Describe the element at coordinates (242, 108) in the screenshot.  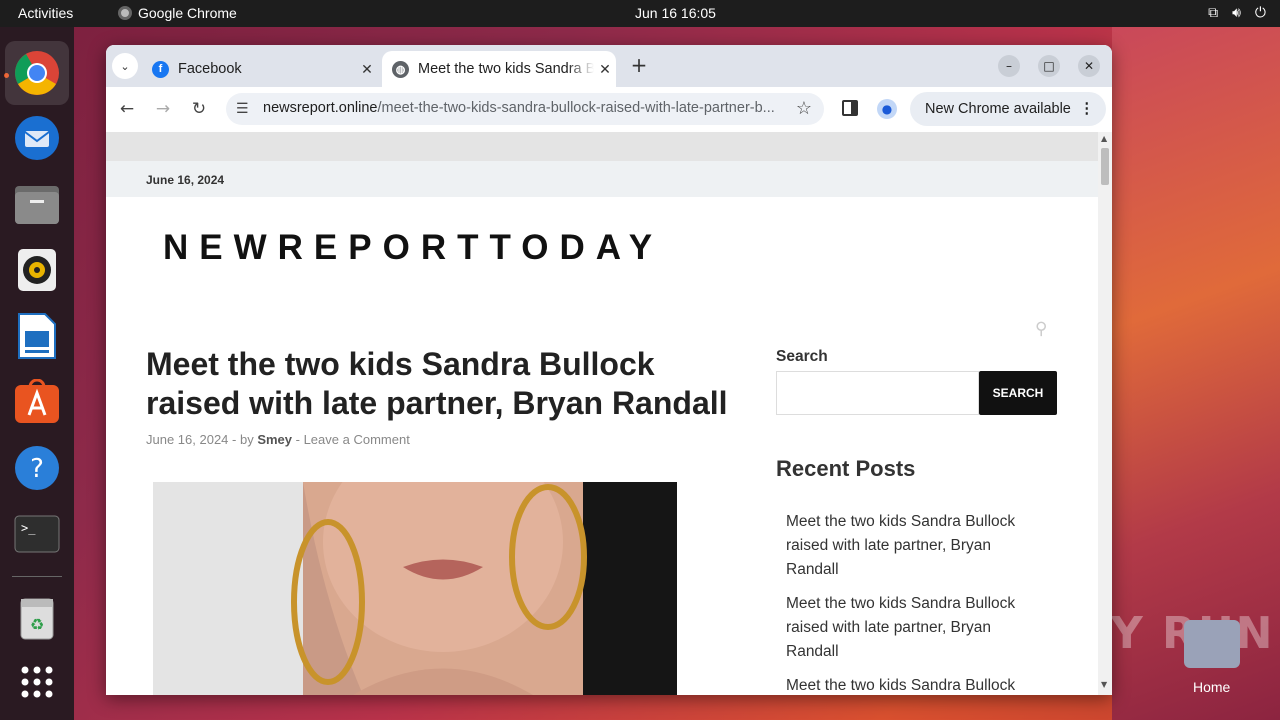
I see `site-info-icon: ☰` at that location.